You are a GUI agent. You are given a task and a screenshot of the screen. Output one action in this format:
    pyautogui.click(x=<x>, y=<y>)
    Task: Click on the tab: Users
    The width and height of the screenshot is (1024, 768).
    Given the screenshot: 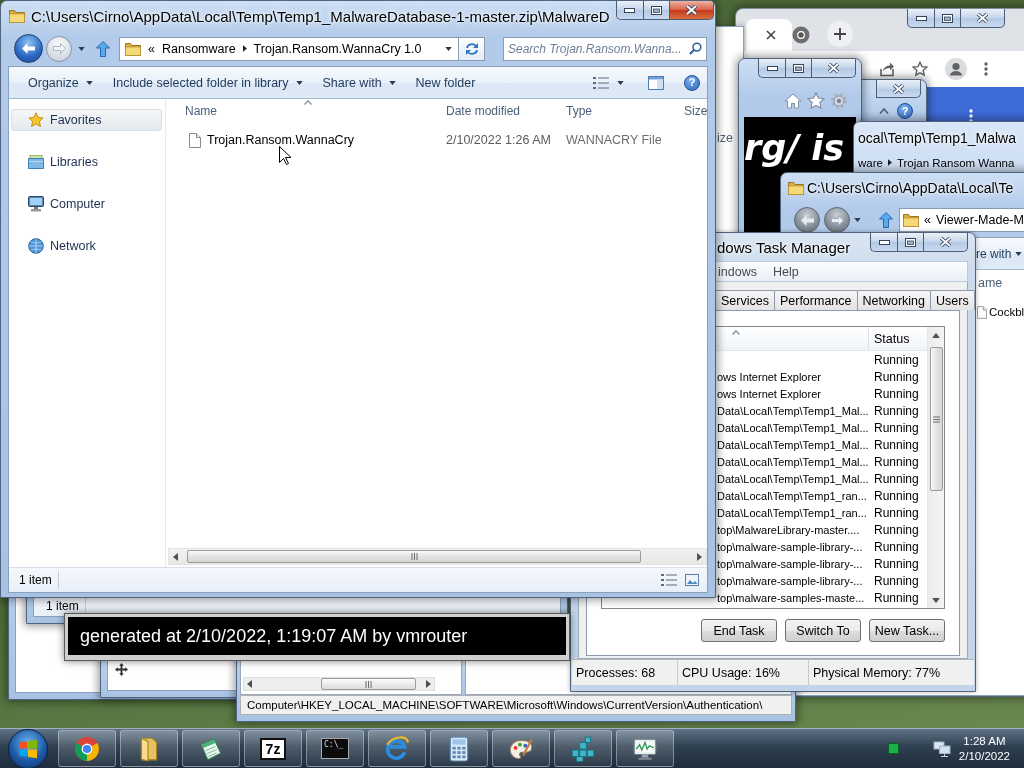 What is the action you would take?
    pyautogui.click(x=952, y=300)
    